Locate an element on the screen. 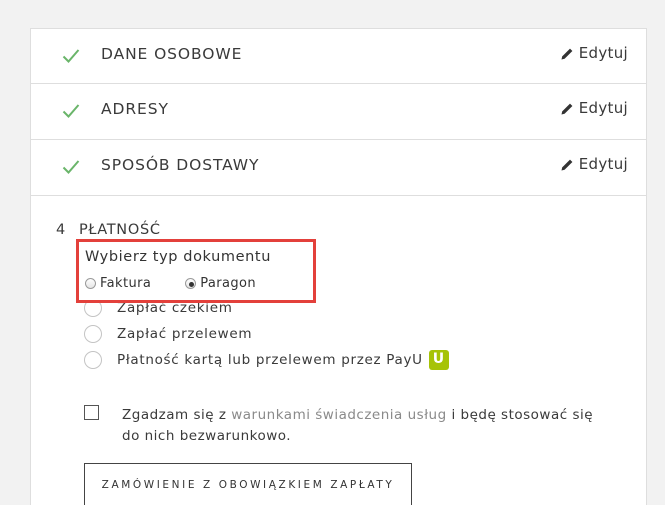 This screenshot has height=505, width=665. place-order-button: ZAMÓWIENIE Z OBOWIĄZKIEM ZAPŁATY is located at coordinates (248, 484).